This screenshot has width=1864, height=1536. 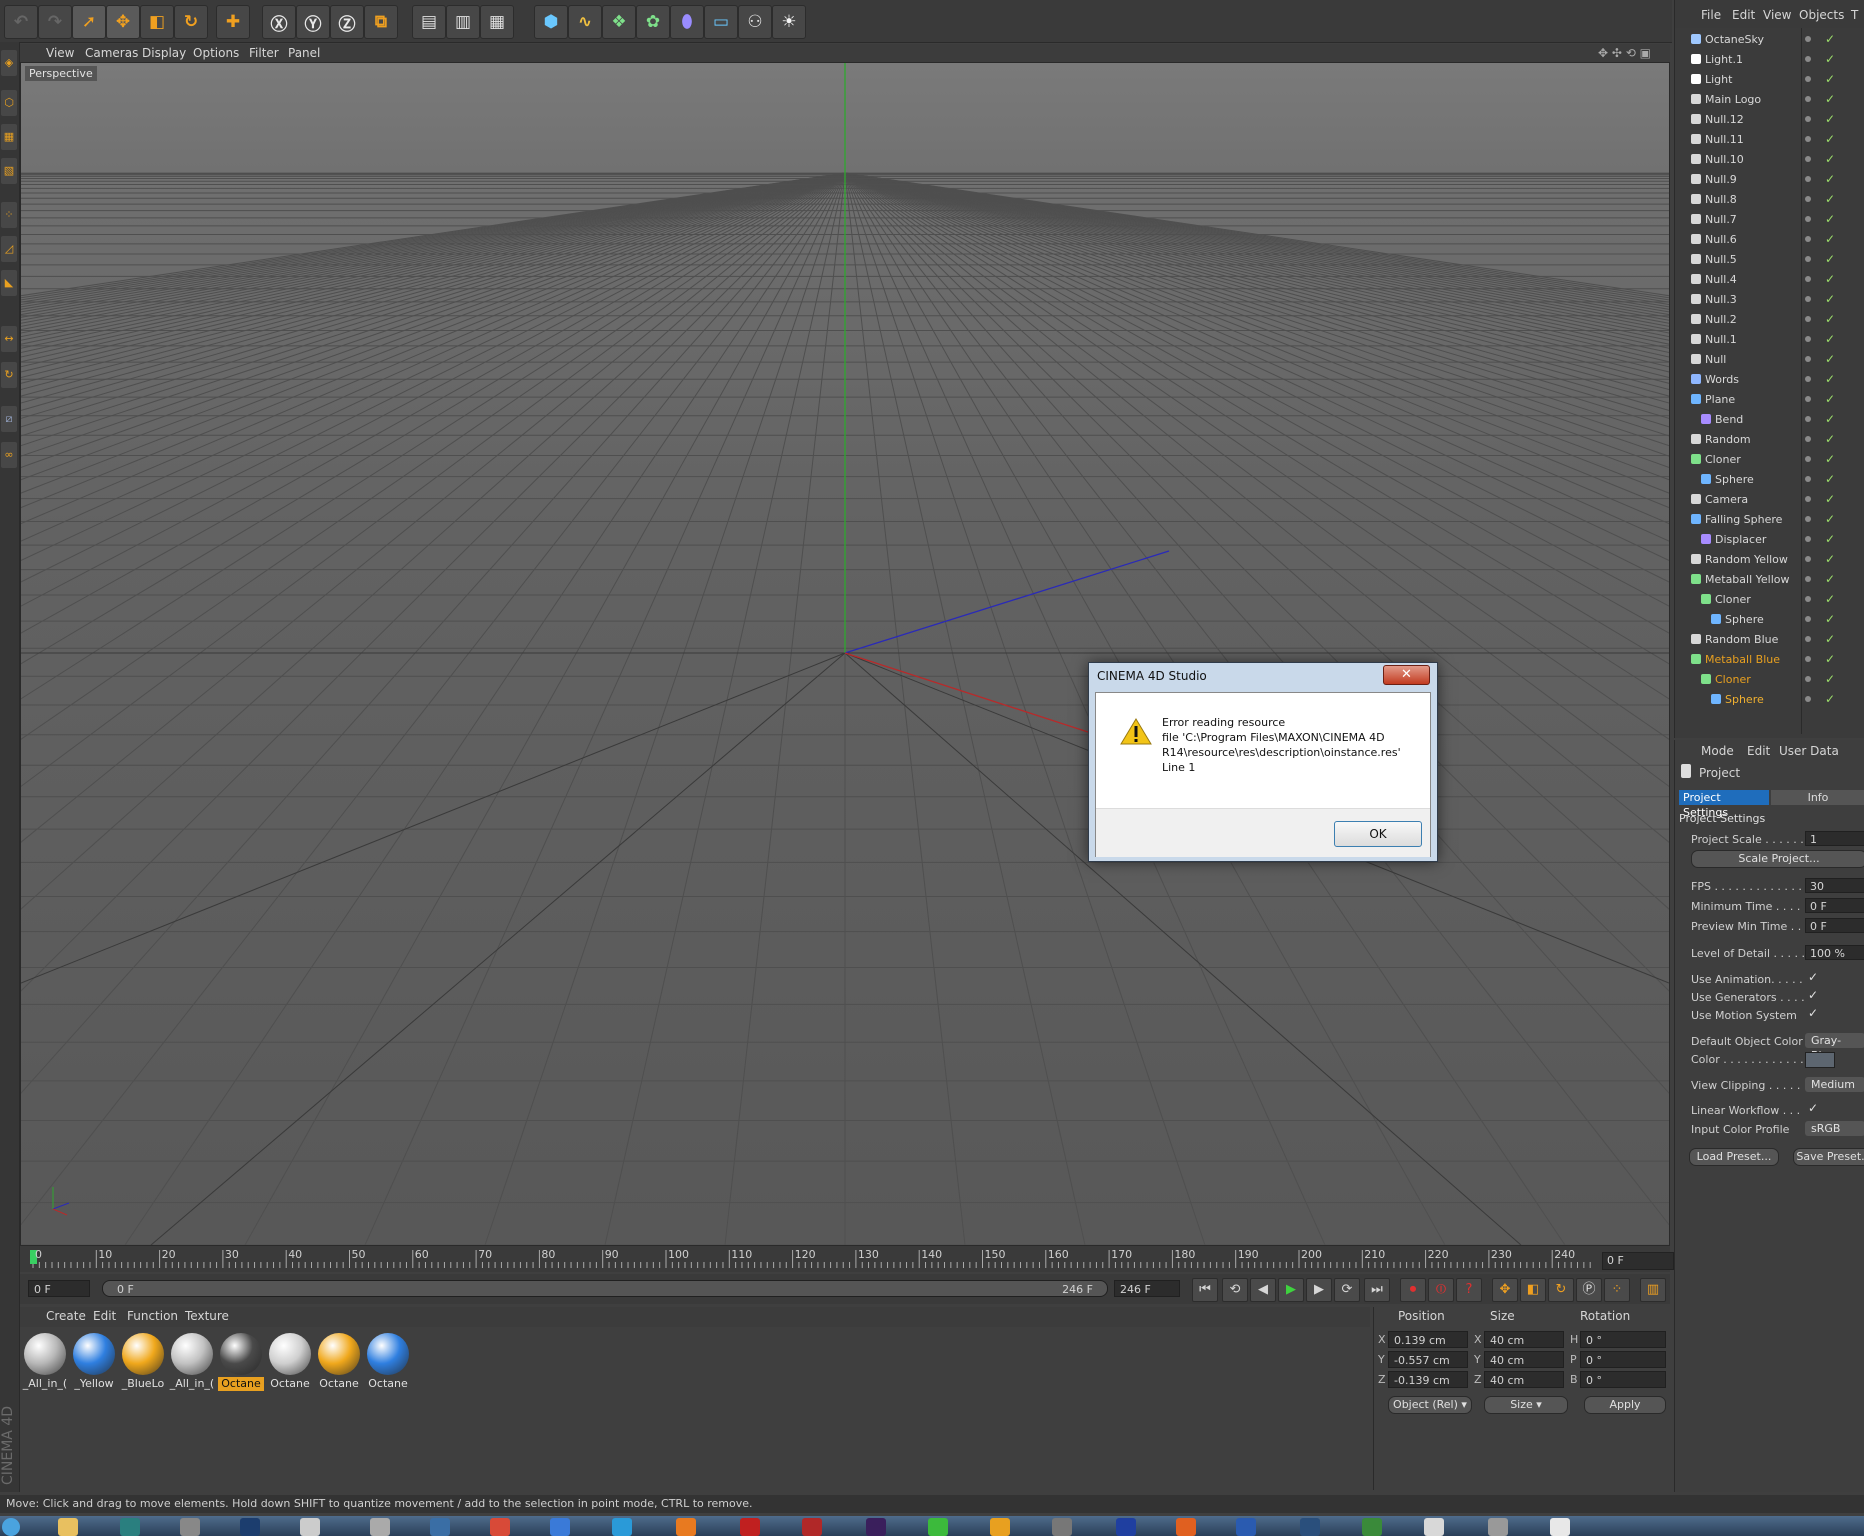 I want to click on dialog-close-button: ✕, so click(x=1406, y=675).